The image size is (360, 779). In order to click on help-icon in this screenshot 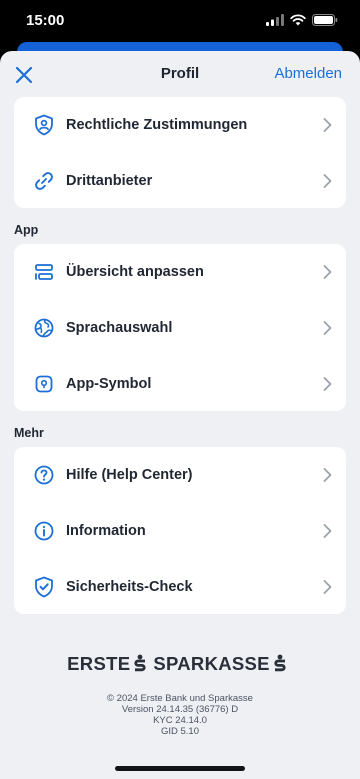, I will do `click(44, 475)`.